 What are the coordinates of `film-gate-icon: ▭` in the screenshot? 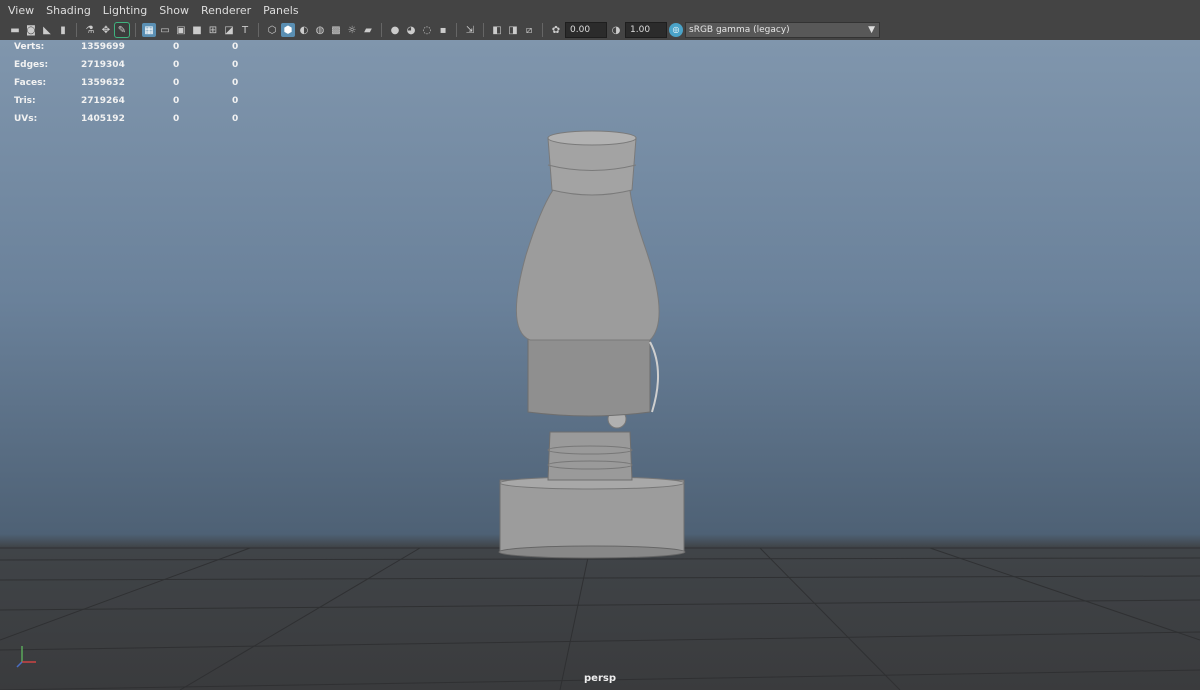 It's located at (165, 30).